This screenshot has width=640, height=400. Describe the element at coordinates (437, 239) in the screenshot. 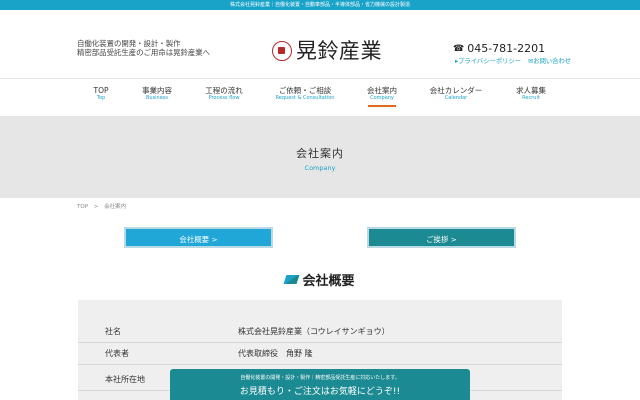

I see `greeting-anchor-label: ご挨拶` at that location.